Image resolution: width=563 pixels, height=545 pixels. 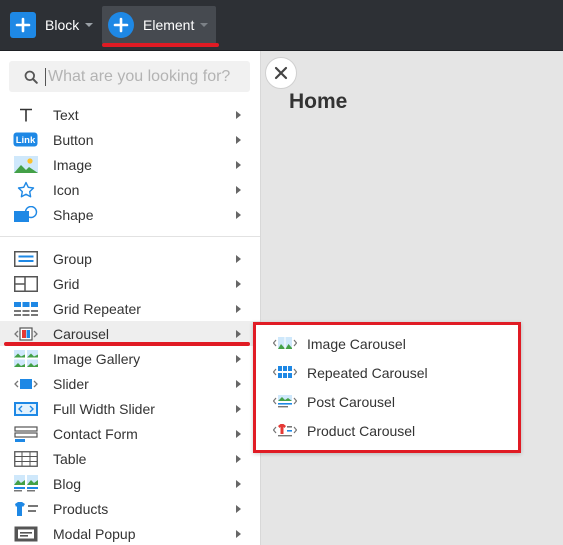 What do you see at coordinates (169, 25) in the screenshot?
I see `add-element-label: Element` at bounding box center [169, 25].